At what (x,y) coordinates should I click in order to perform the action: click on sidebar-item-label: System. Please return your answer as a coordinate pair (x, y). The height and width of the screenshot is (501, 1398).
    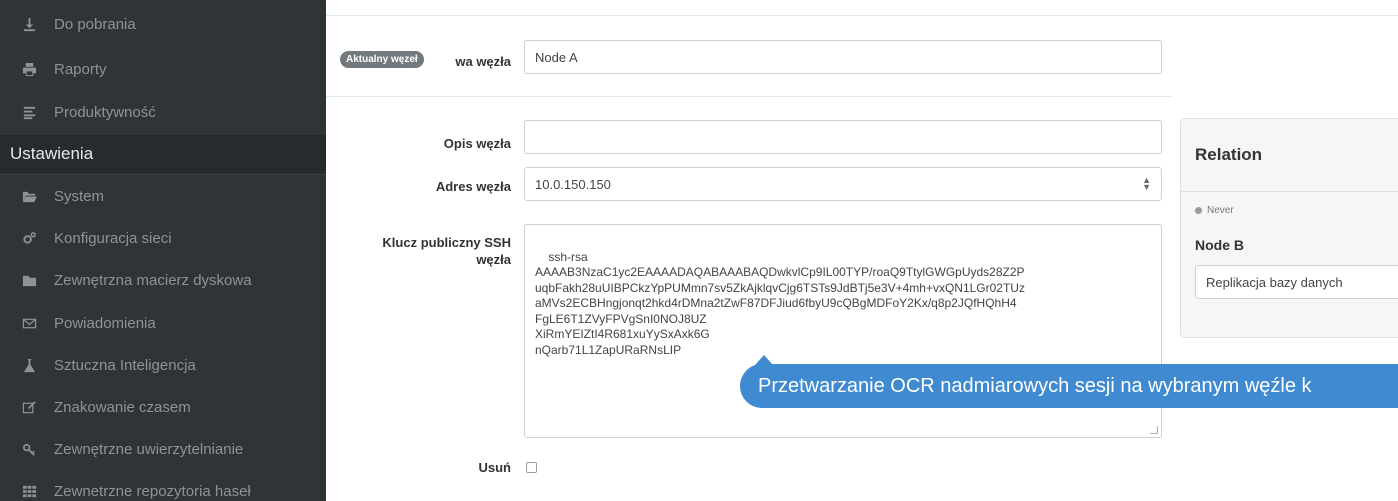
    Looking at the image, I should click on (79, 196).